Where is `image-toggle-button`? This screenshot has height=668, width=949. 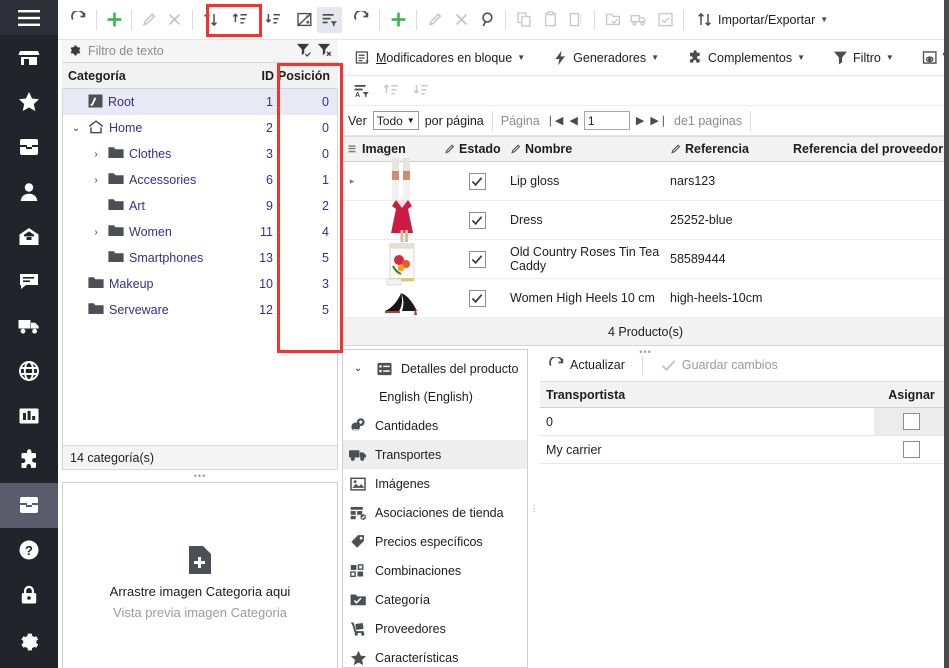 image-toggle-button is located at coordinates (305, 20).